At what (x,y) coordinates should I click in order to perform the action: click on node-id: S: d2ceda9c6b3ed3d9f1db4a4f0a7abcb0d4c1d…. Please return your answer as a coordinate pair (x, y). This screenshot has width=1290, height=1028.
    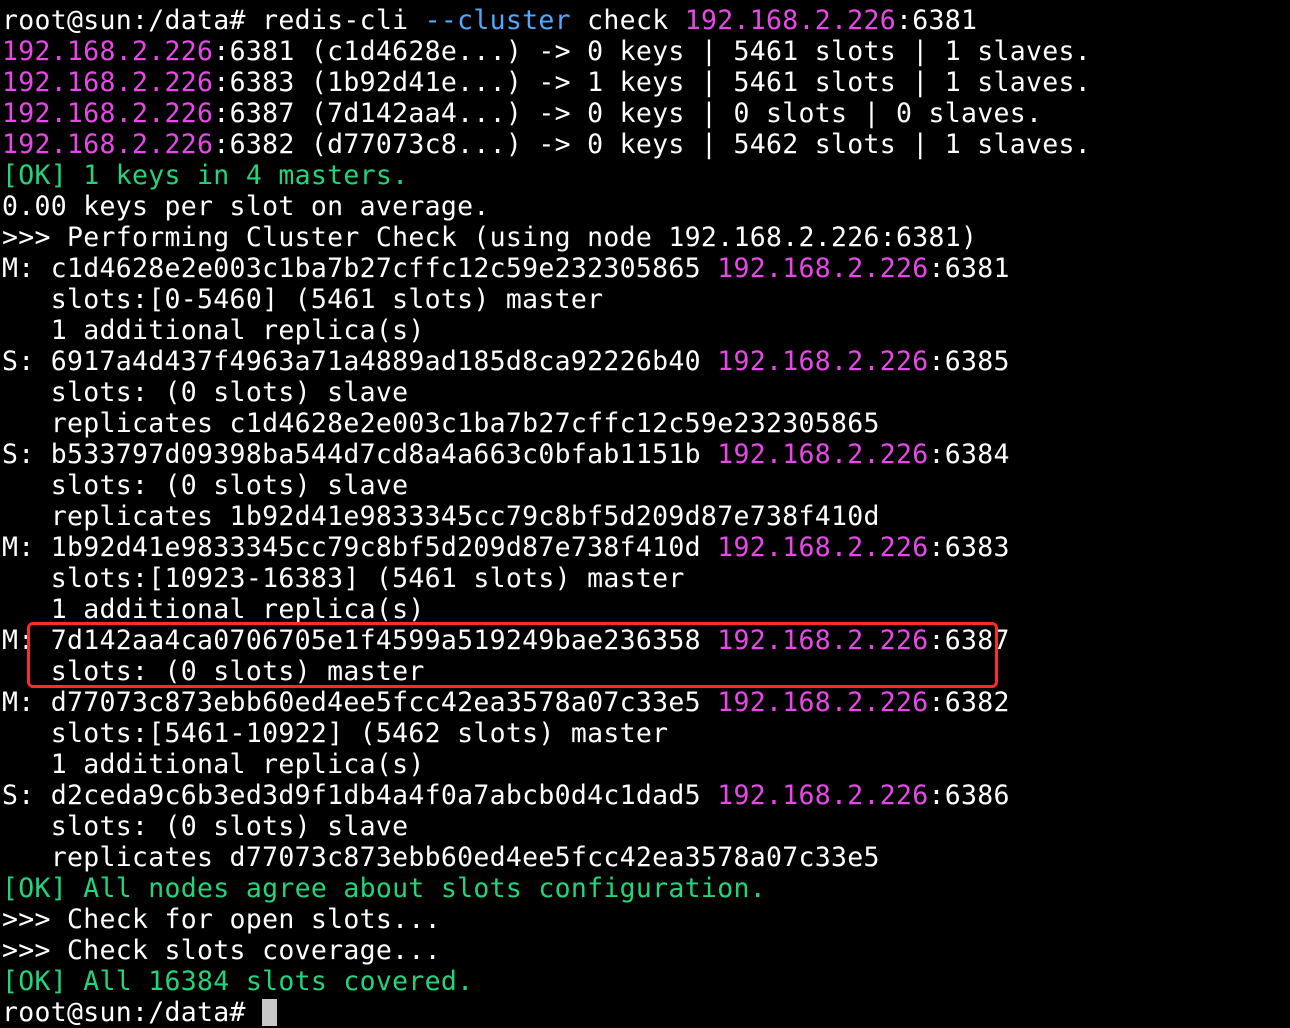
    Looking at the image, I should click on (360, 795).